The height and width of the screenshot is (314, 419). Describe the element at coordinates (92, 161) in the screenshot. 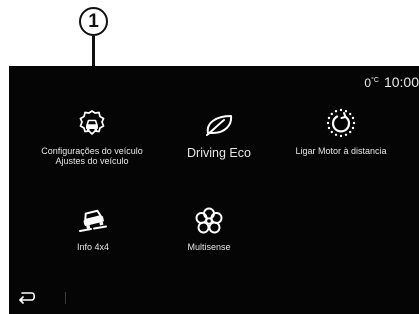

I see `app-label-vehicle-settings-line2: Ajustes do veículo` at that location.